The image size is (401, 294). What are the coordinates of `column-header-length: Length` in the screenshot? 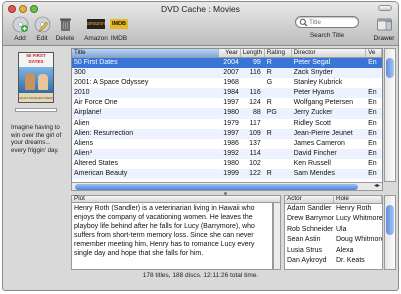 It's located at (253, 53).